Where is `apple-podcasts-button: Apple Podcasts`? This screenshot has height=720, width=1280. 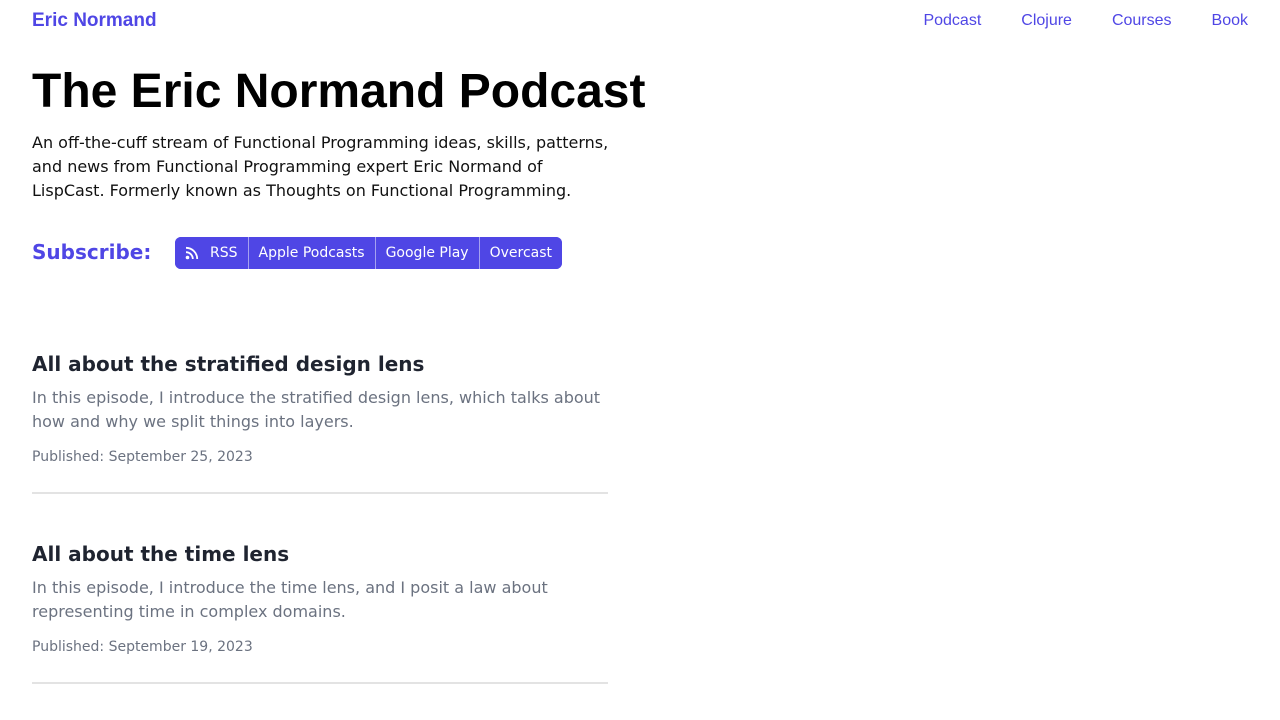
apple-podcasts-button: Apple Podcasts is located at coordinates (311, 253).